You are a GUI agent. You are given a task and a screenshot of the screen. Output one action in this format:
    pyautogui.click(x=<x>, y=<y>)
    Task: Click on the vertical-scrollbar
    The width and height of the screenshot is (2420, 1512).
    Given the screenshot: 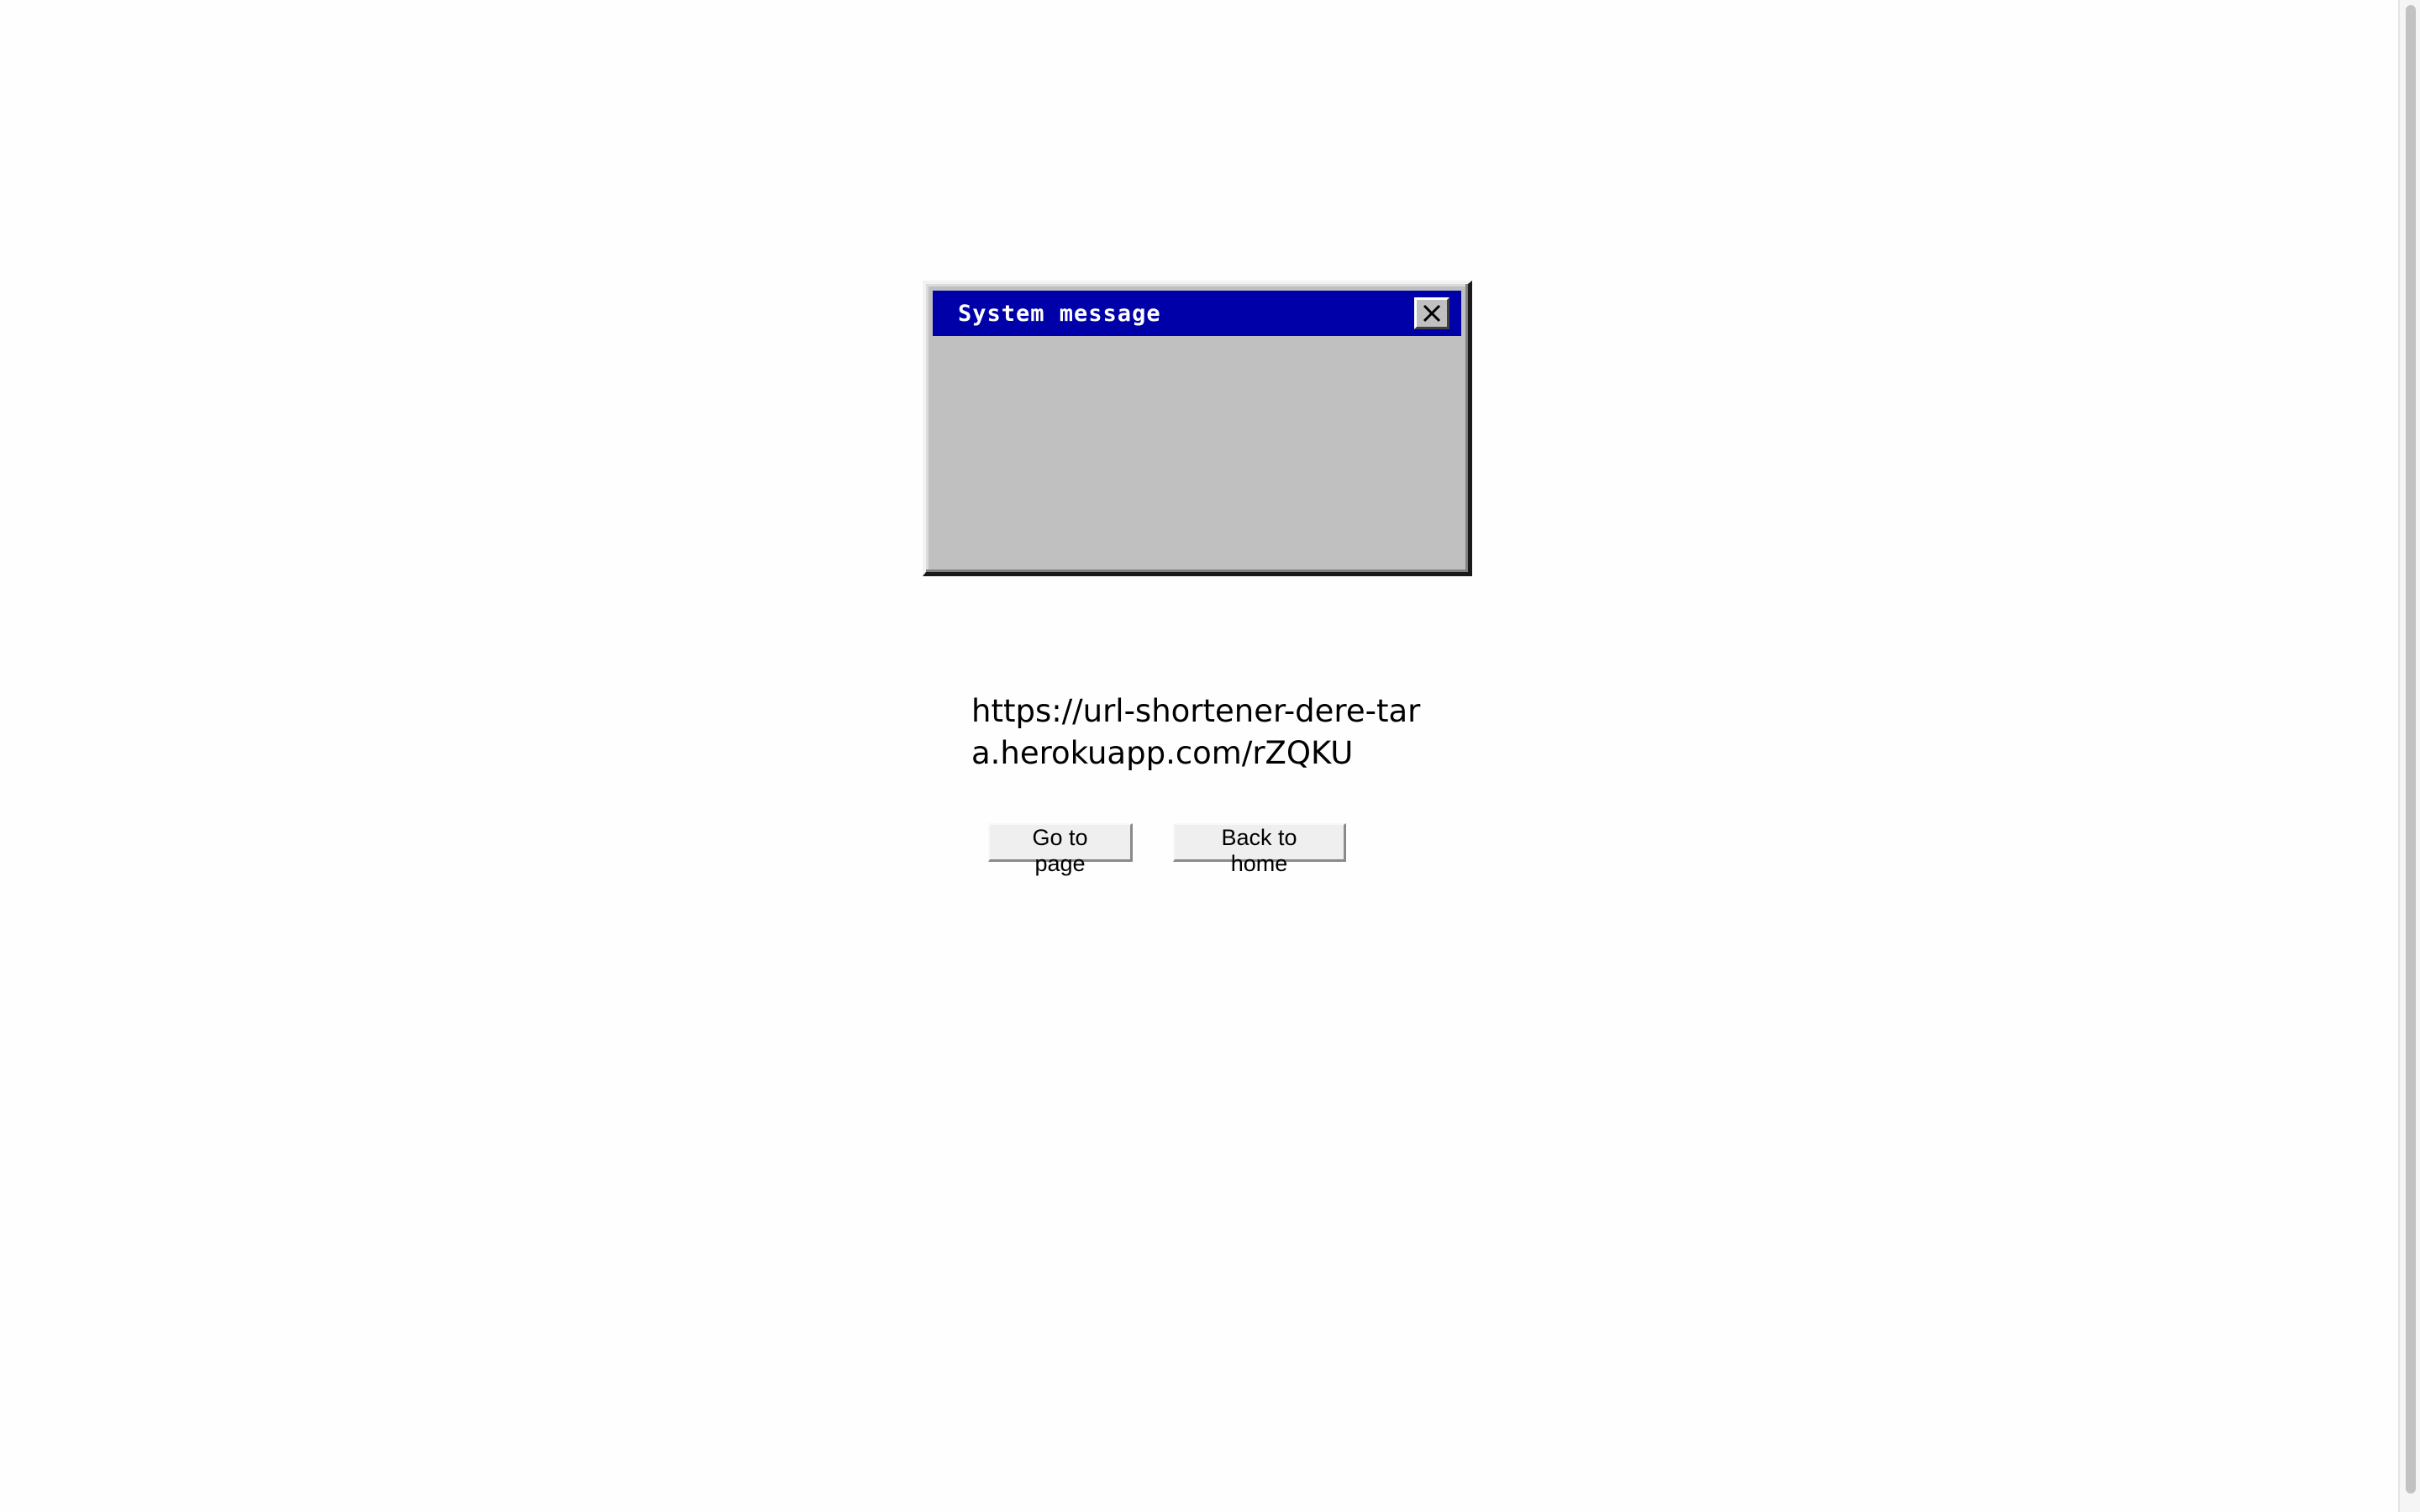 What is the action you would take?
    pyautogui.click(x=2409, y=756)
    